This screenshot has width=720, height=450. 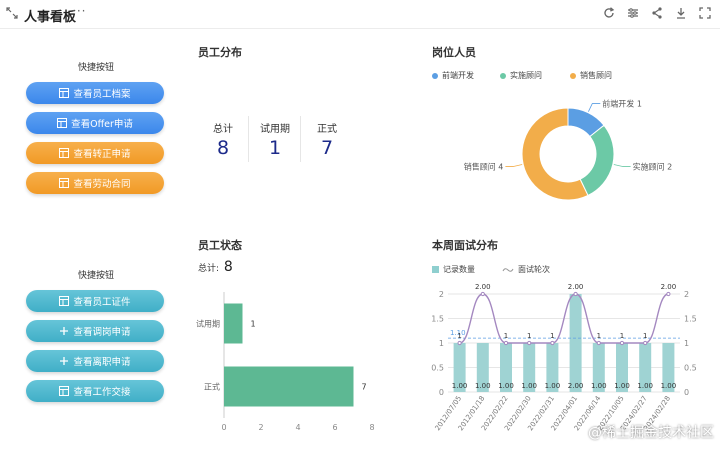 I want to click on stat-value: 1, so click(x=275, y=148).